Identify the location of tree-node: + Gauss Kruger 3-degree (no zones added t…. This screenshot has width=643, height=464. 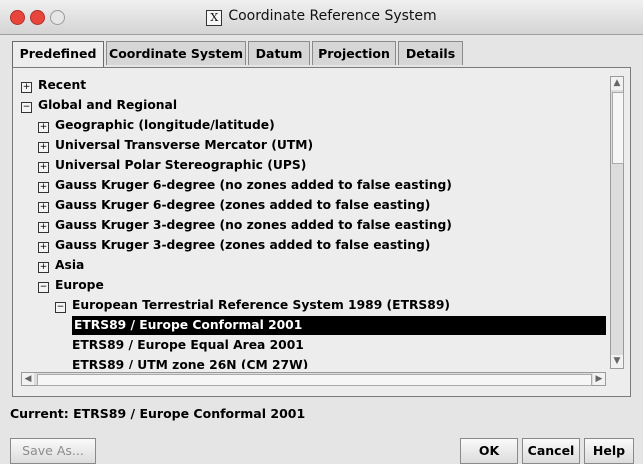
(245, 225).